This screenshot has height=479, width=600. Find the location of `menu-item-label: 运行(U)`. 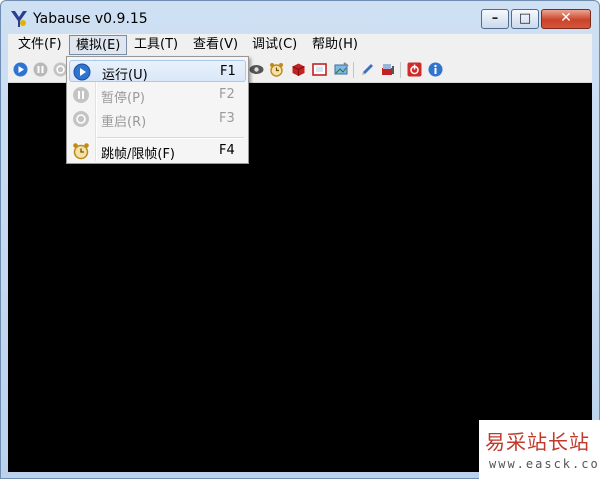

menu-item-label: 运行(U) is located at coordinates (125, 75).